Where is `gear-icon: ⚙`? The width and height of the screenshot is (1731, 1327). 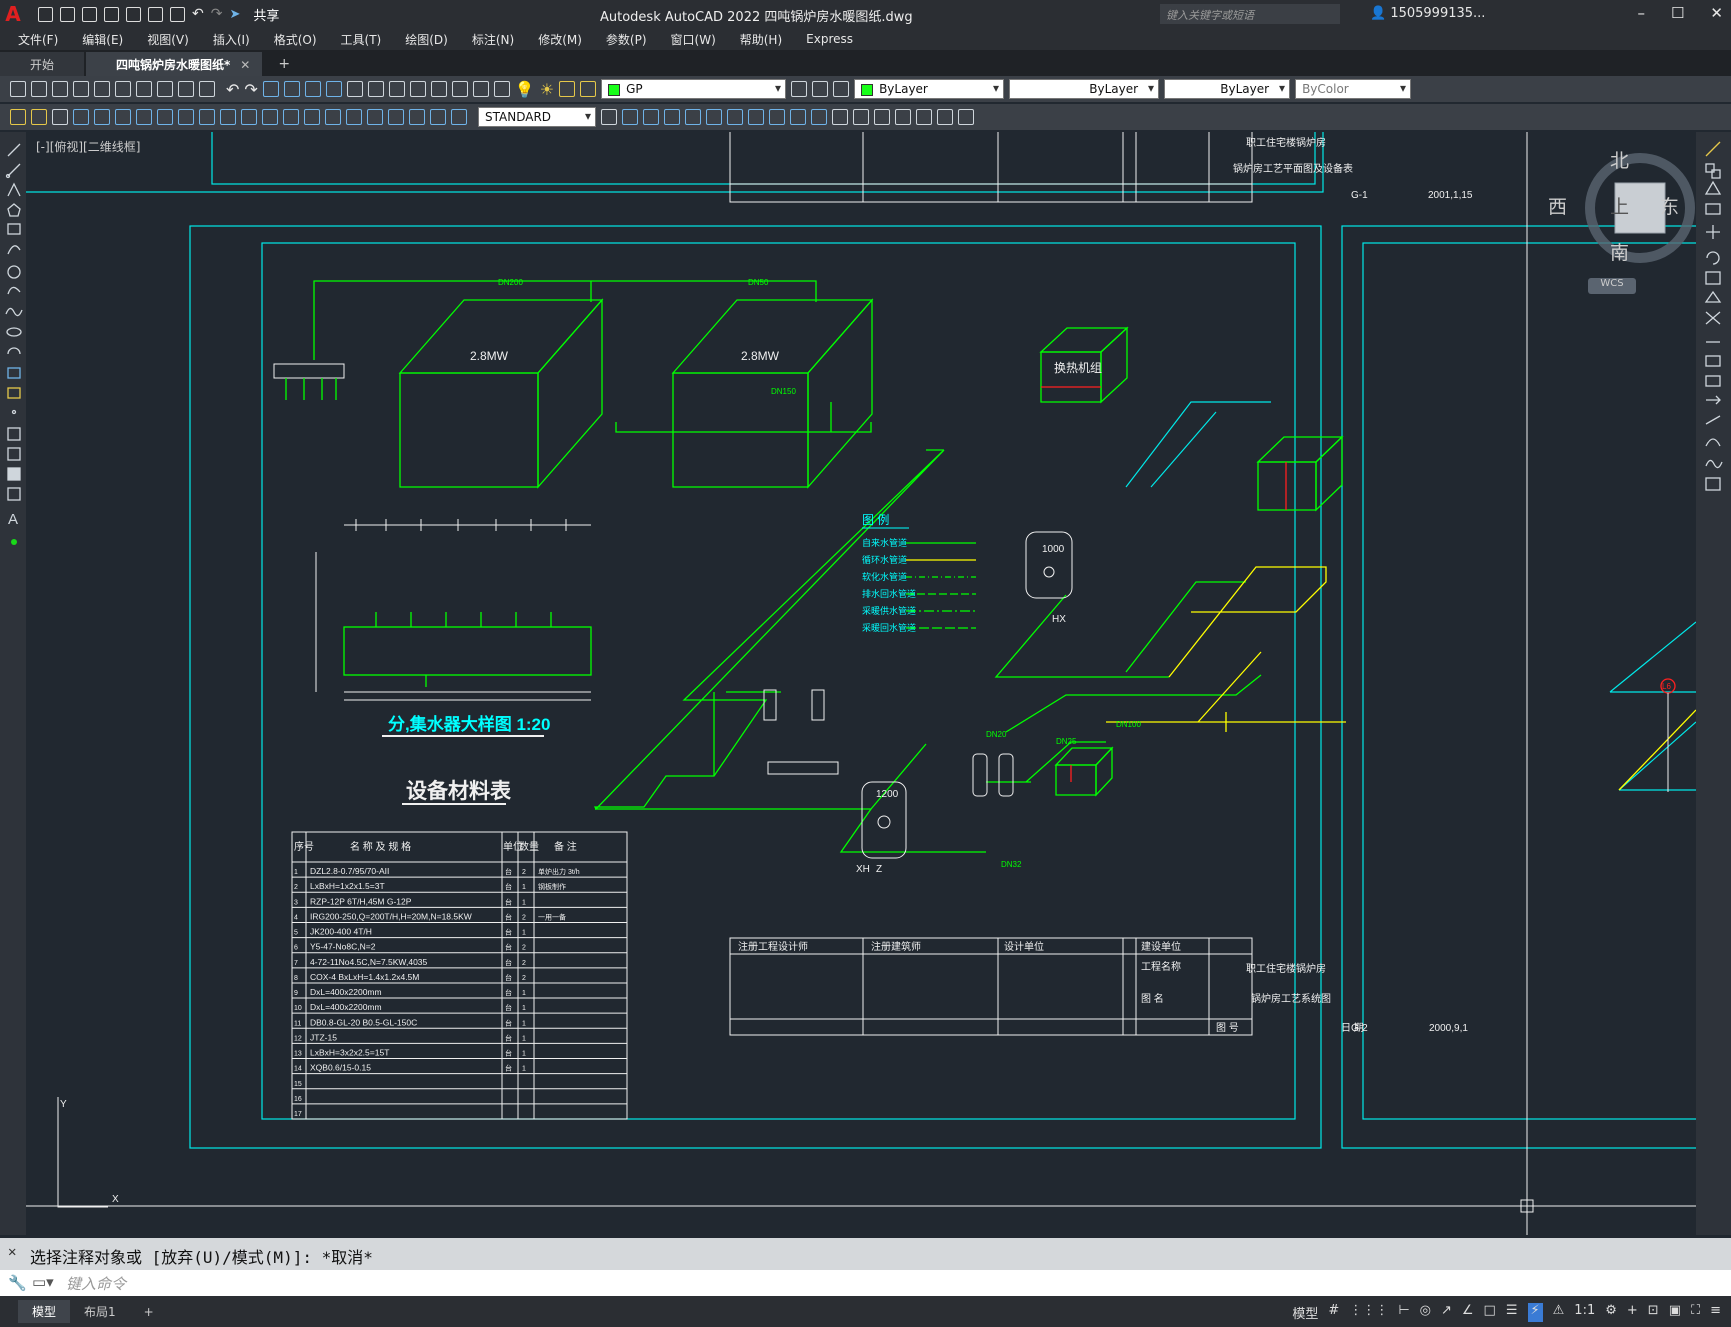
gear-icon: ⚙ is located at coordinates (1611, 1312).